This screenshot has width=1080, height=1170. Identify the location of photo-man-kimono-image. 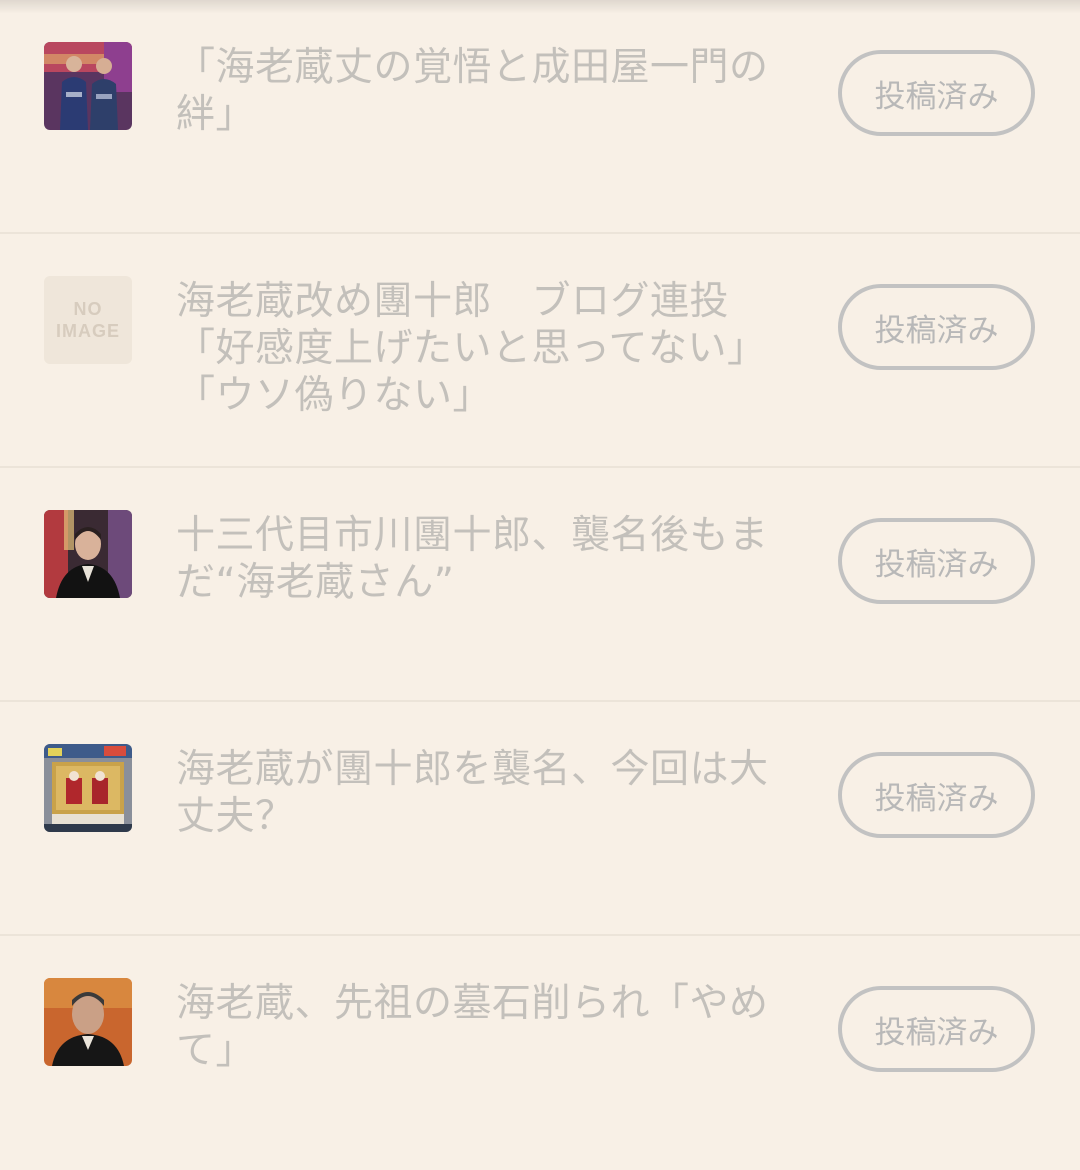
(88, 554).